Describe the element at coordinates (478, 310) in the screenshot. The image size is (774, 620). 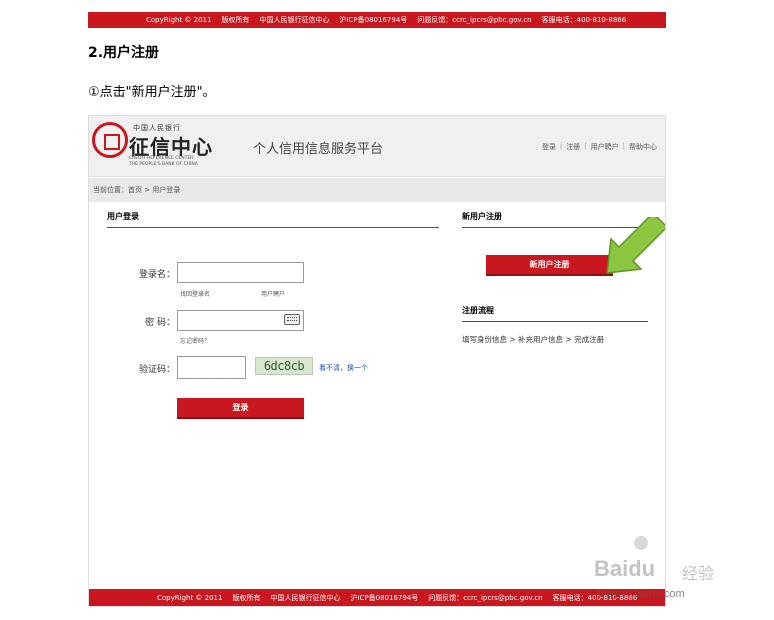
I see `register-flow-title: 注册流程` at that location.